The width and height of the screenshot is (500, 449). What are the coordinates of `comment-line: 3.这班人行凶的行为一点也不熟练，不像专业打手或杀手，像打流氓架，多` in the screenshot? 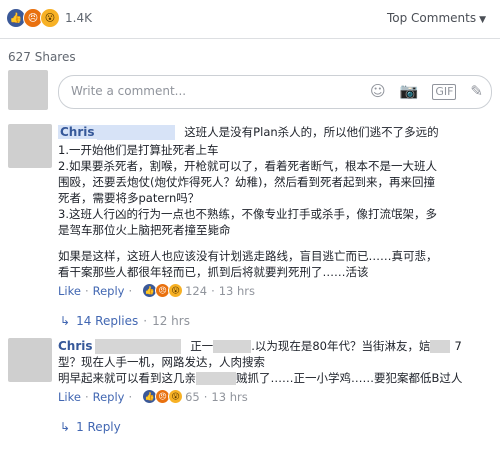 It's located at (247, 214).